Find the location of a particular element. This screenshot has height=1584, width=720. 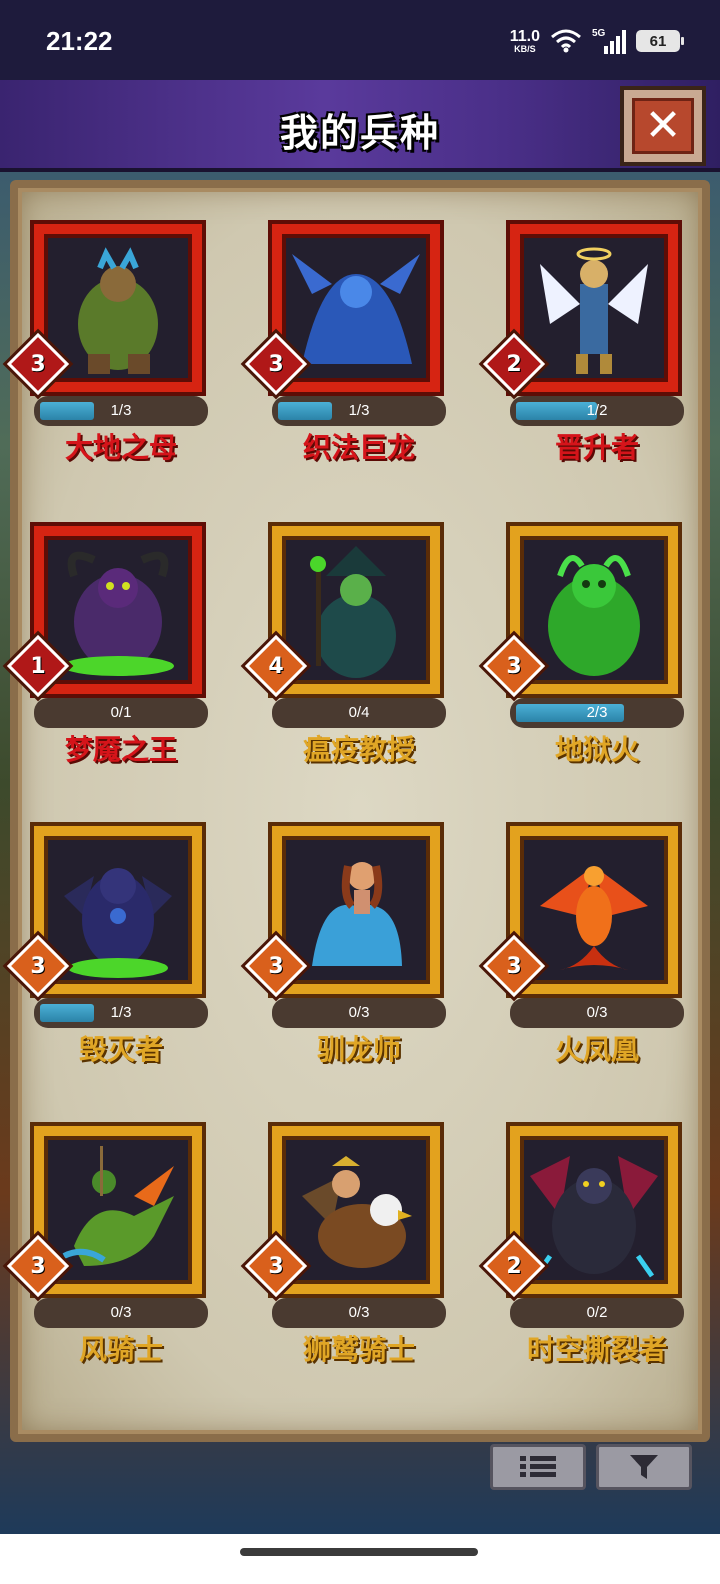

close-button: ✕ is located at coordinates (663, 126).